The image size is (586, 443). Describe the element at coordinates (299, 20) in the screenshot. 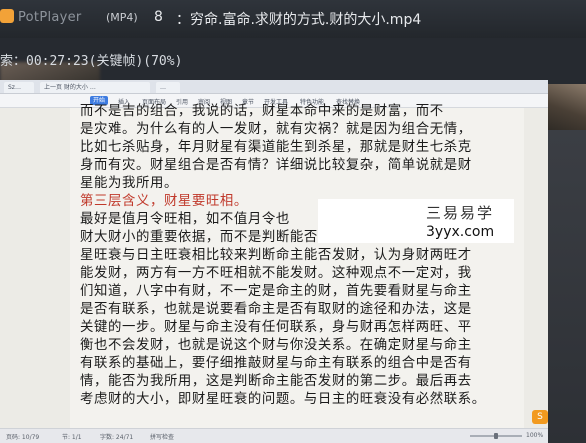

I see `media-file-name: ：穷命.富命.求财的方式.财的大小.mp4` at that location.